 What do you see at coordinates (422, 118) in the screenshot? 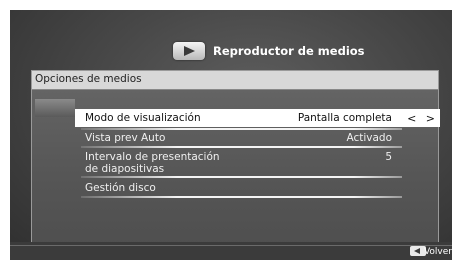
I see `left-right-arrows-icon: < >` at bounding box center [422, 118].